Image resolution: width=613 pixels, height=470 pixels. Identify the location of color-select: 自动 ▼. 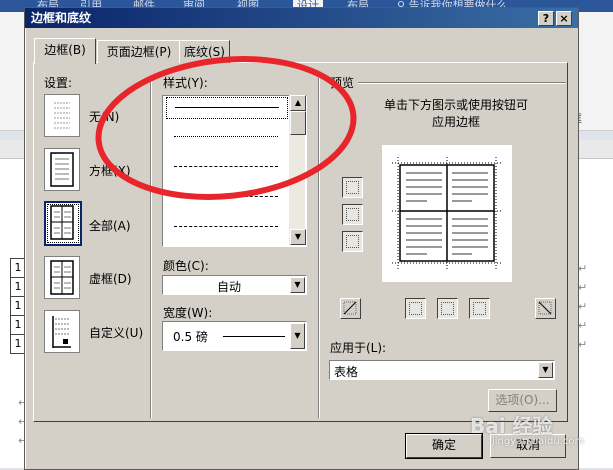
(234, 285).